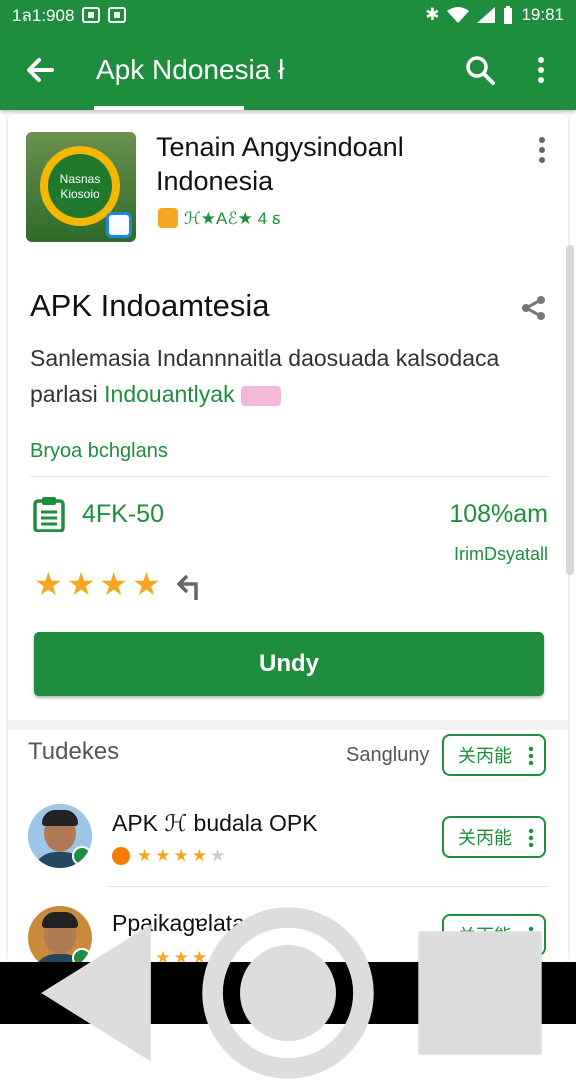 The image size is (576, 1089). I want to click on scrollbar, so click(570, 410).